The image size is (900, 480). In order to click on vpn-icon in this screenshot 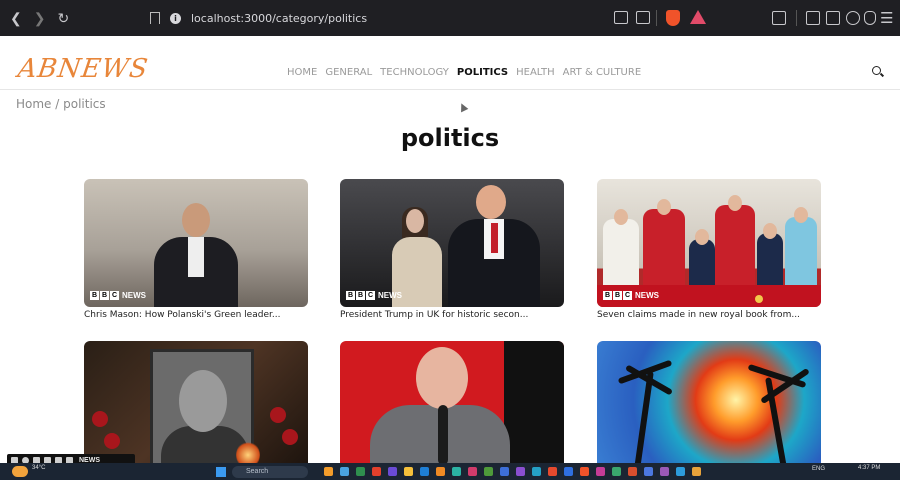, I will do `click(870, 18)`.